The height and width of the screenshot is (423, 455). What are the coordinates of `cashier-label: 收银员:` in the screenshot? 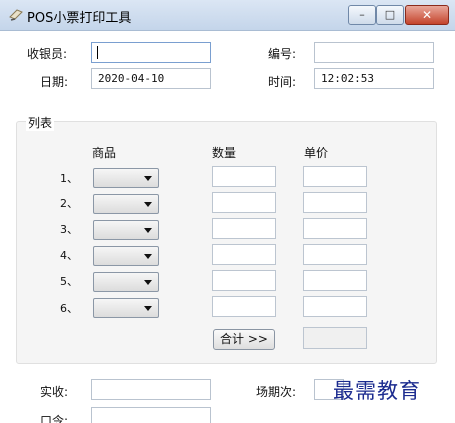 It's located at (47, 54).